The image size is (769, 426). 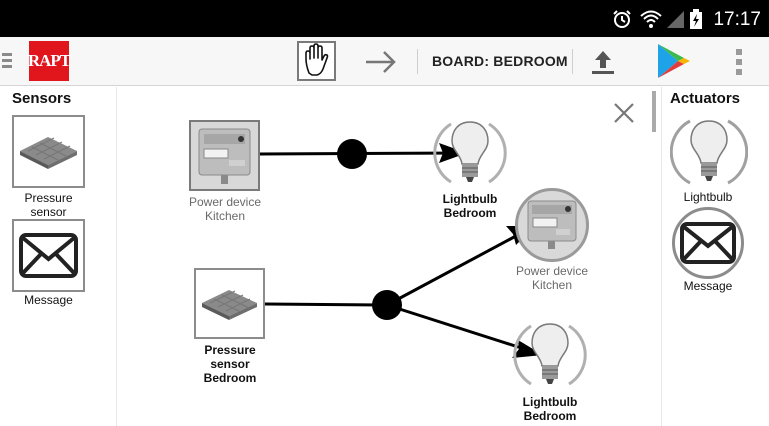 I want to click on hand-icon, so click(x=317, y=59).